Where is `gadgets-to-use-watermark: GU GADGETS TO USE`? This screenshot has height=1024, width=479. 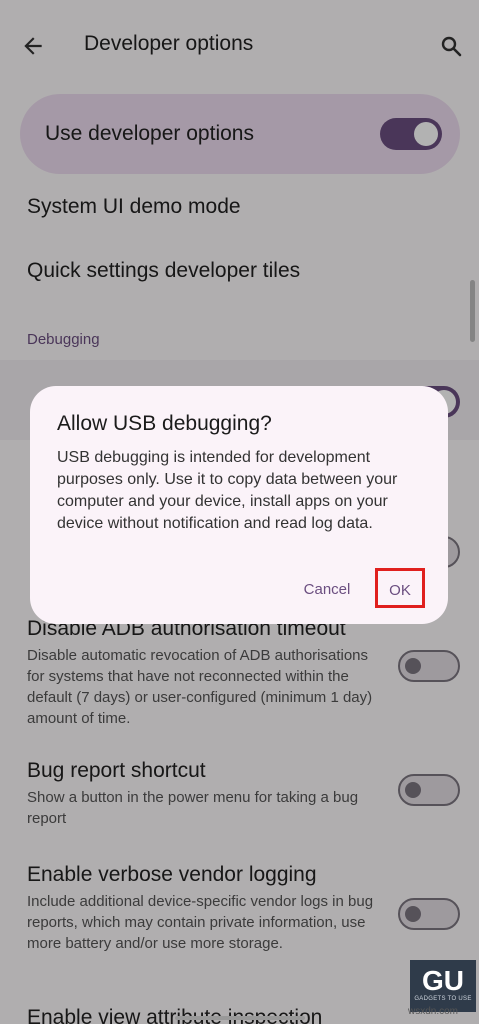
gadgets-to-use-watermark: GU GADGETS TO USE is located at coordinates (443, 986).